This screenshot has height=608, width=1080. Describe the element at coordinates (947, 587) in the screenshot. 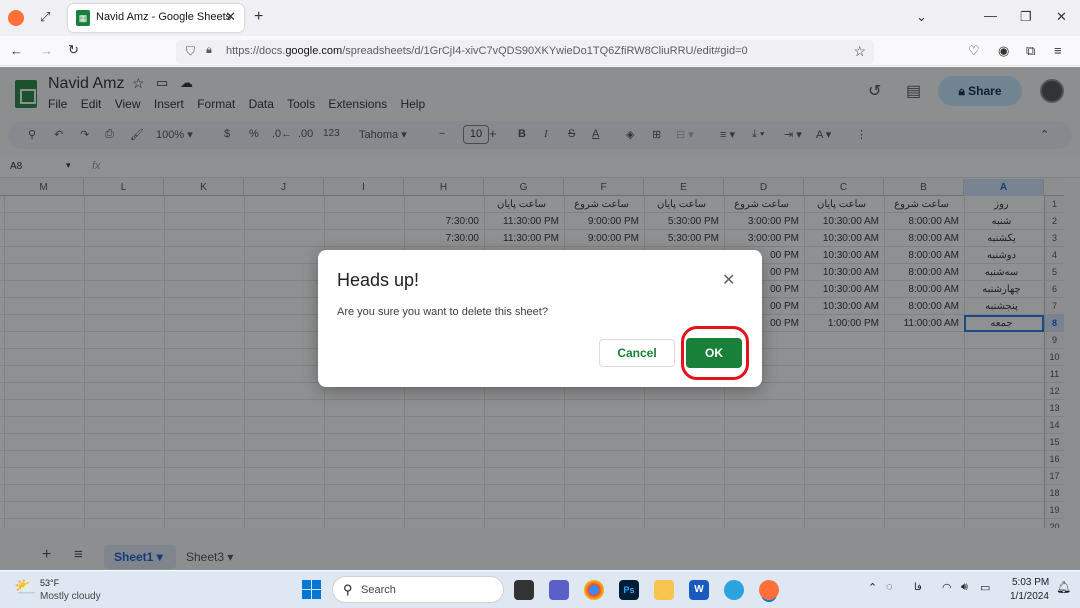

I see `wifi-icon: ◠` at that location.